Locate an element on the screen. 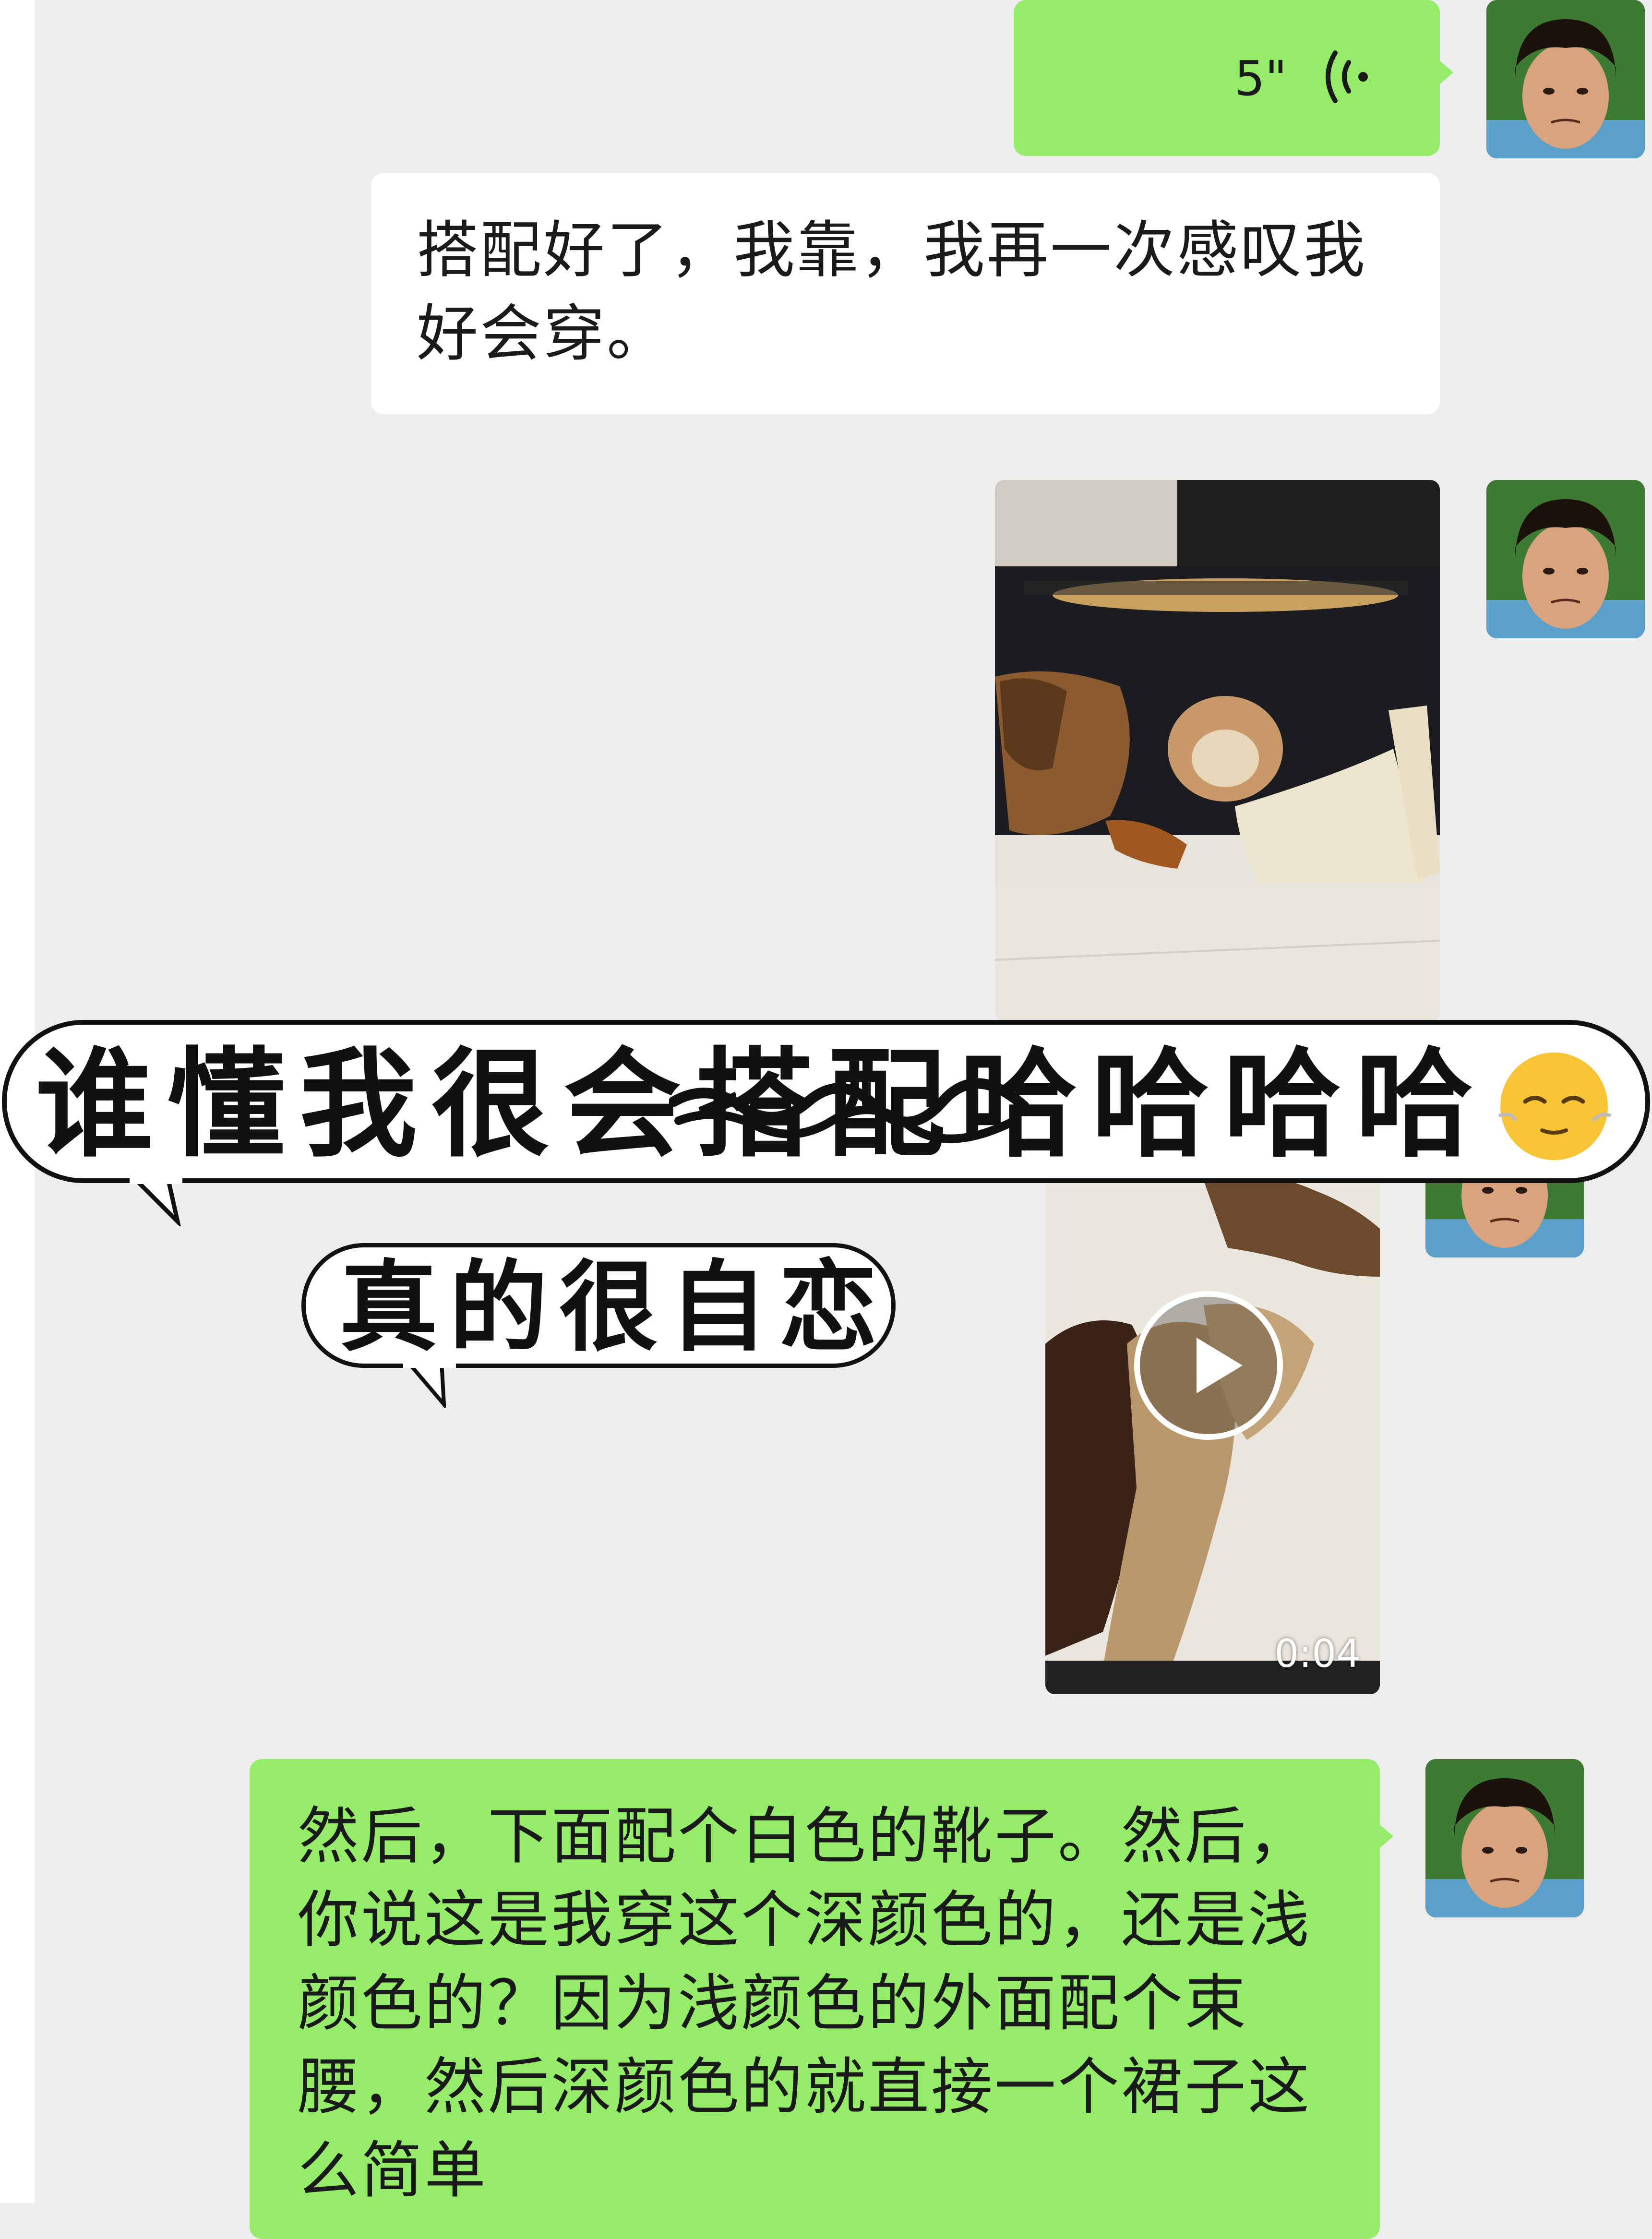 This screenshot has height=2239, width=1652. video-duration: 0:04 is located at coordinates (1317, 1653).